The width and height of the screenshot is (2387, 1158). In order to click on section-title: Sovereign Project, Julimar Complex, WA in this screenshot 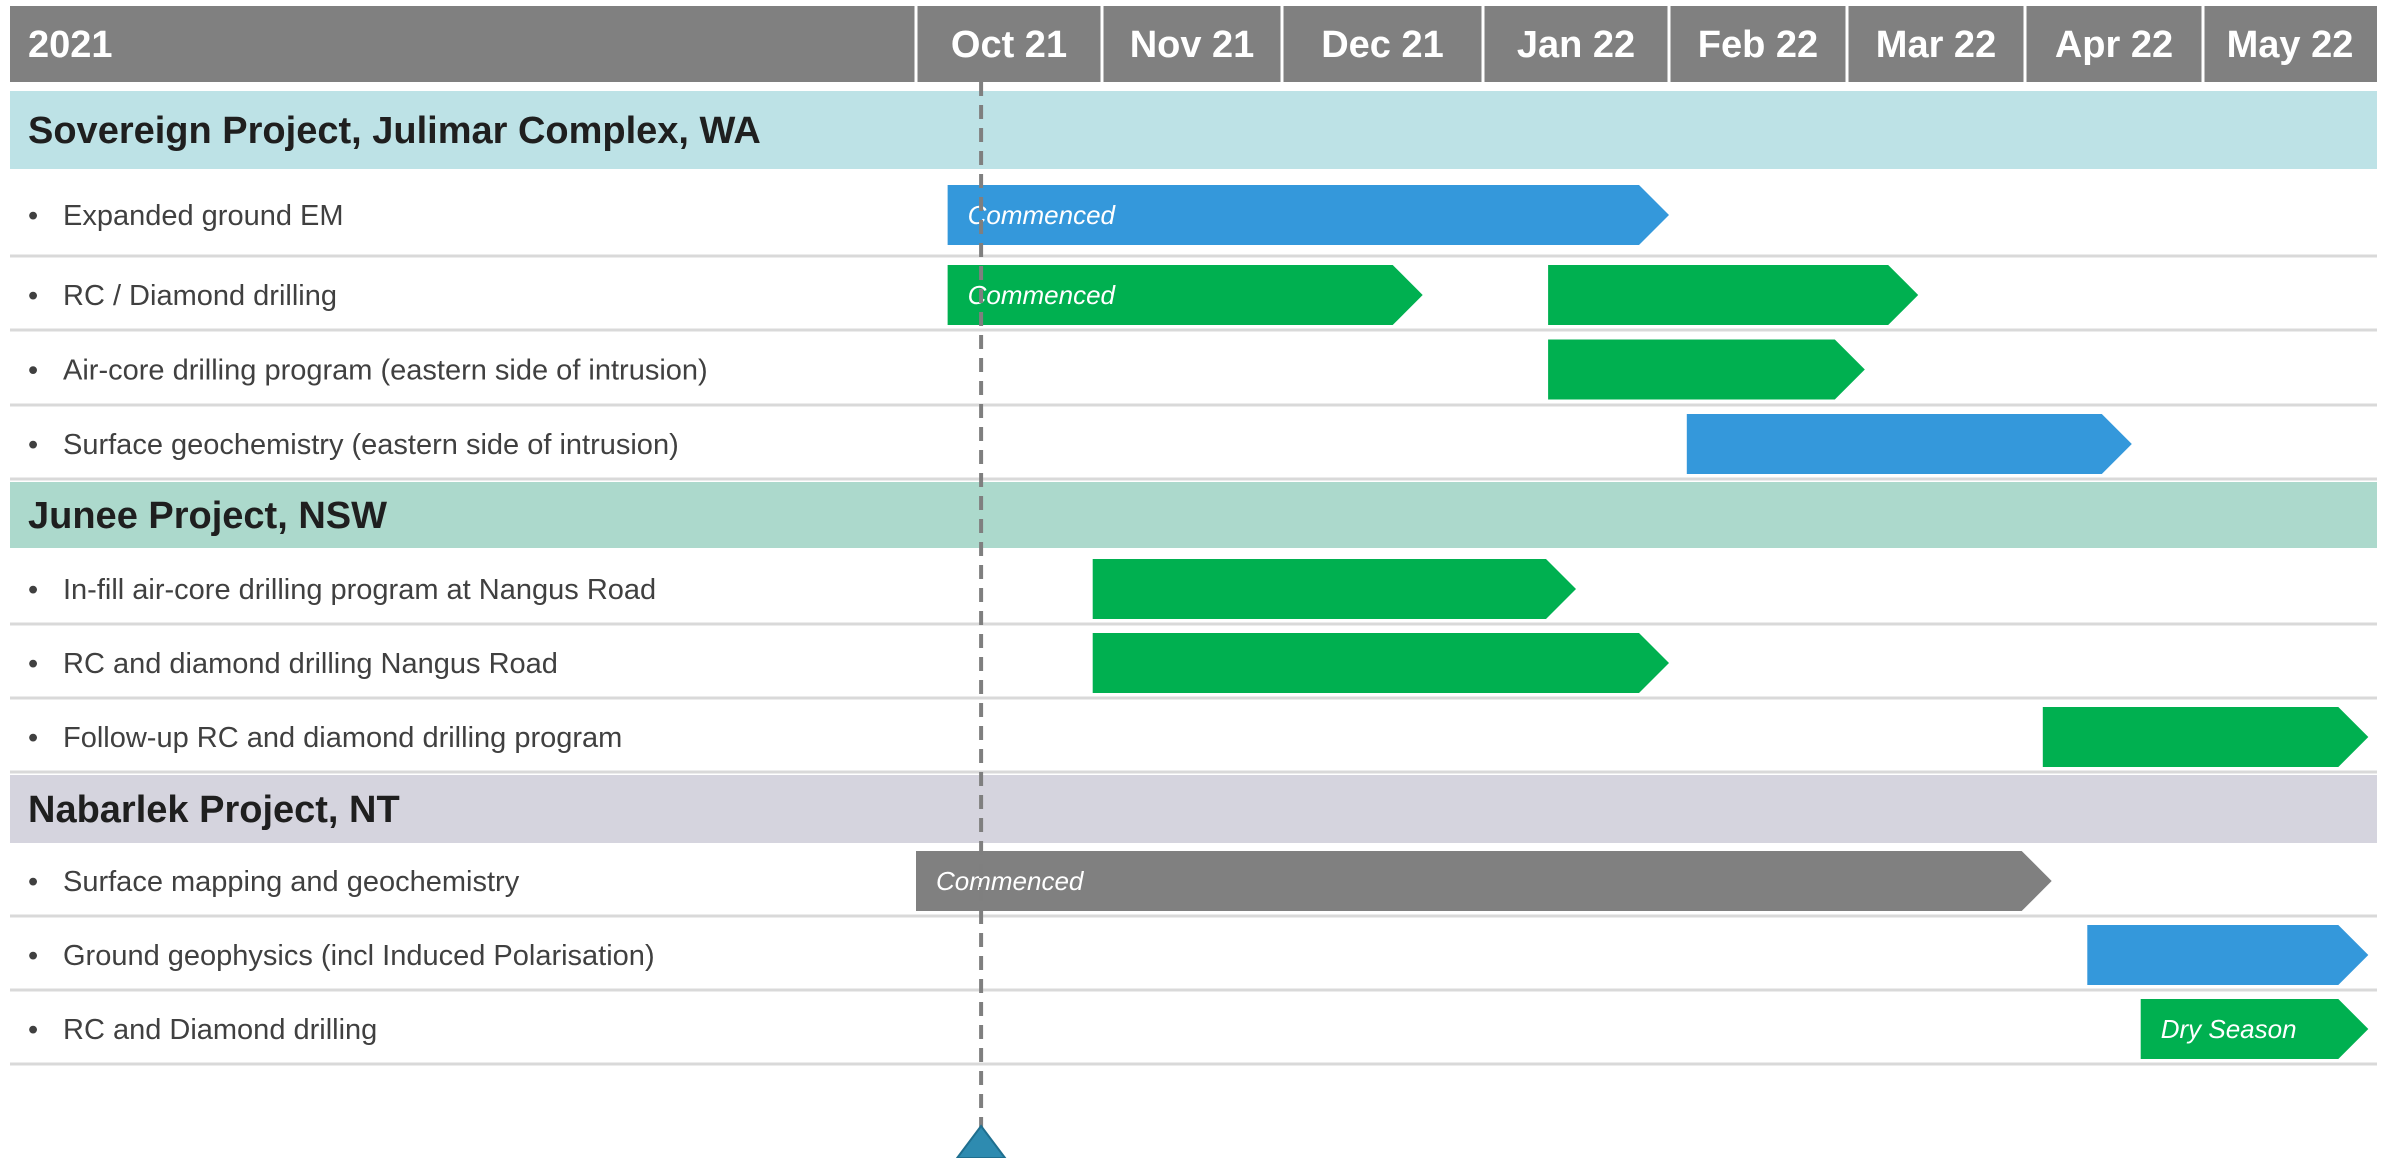, I will do `click(394, 131)`.